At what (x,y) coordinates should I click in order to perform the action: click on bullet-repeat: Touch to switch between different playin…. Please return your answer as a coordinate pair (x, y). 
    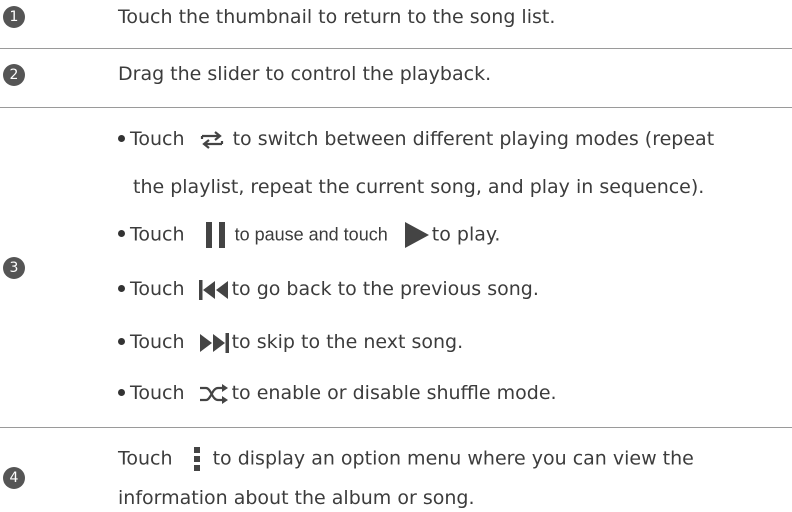
    Looking at the image, I should click on (416, 139).